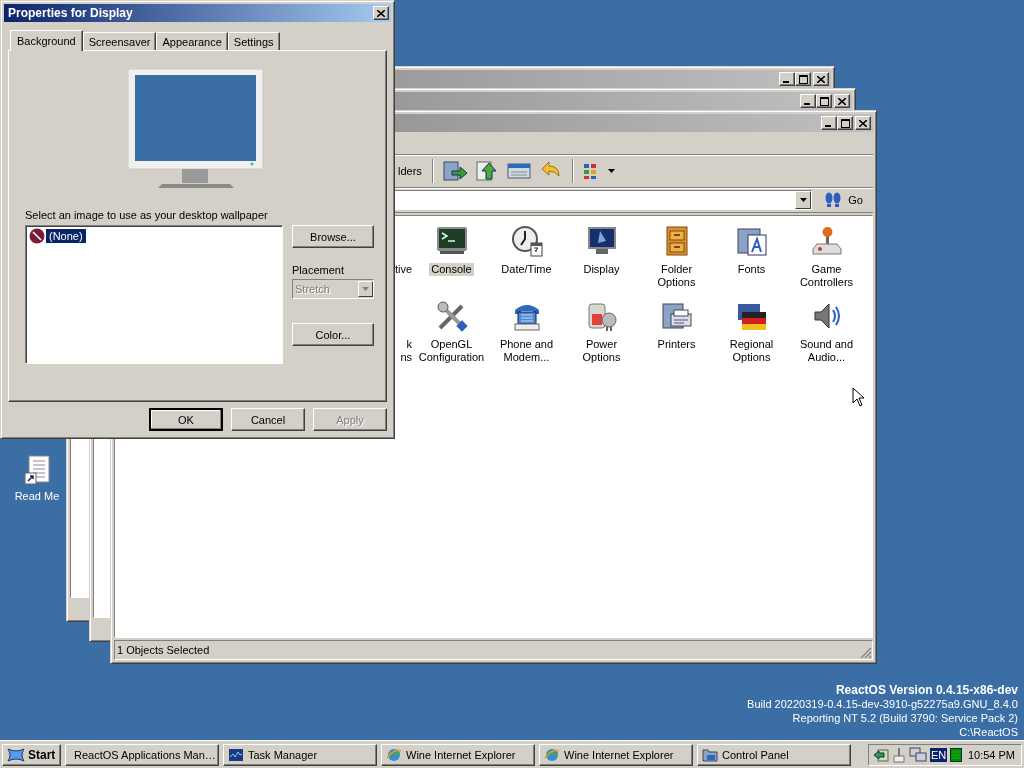 Image resolution: width=1024 pixels, height=768 pixels. I want to click on applet-label: Game Controllers, so click(826, 276).